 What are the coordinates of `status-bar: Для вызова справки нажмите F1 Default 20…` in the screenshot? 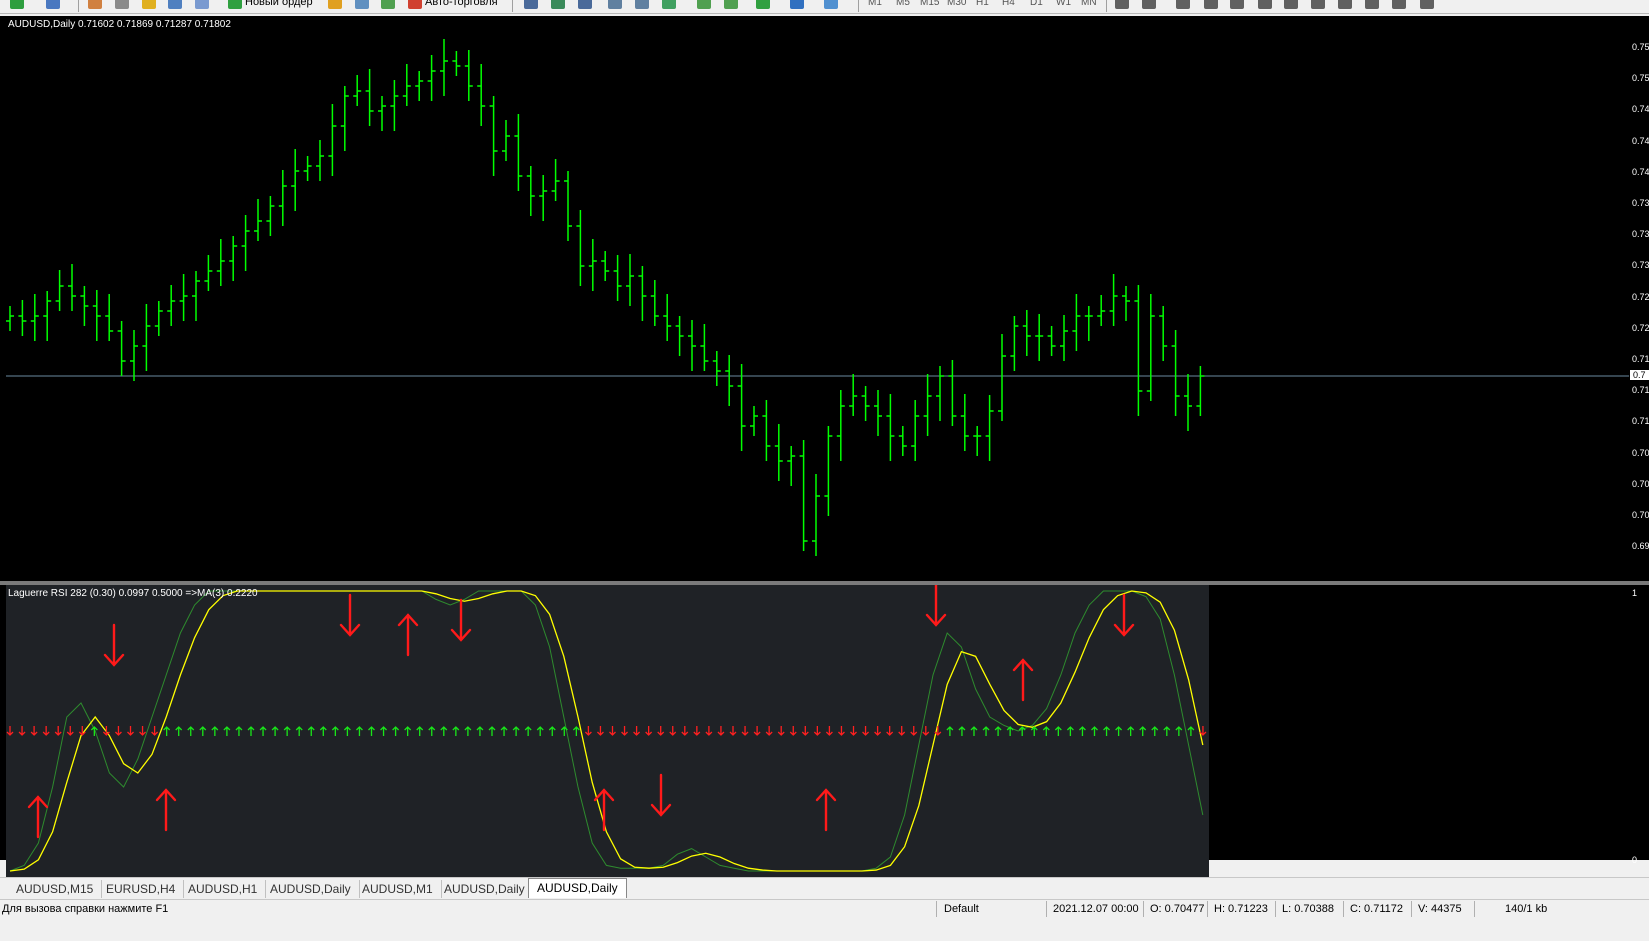 It's located at (824, 920).